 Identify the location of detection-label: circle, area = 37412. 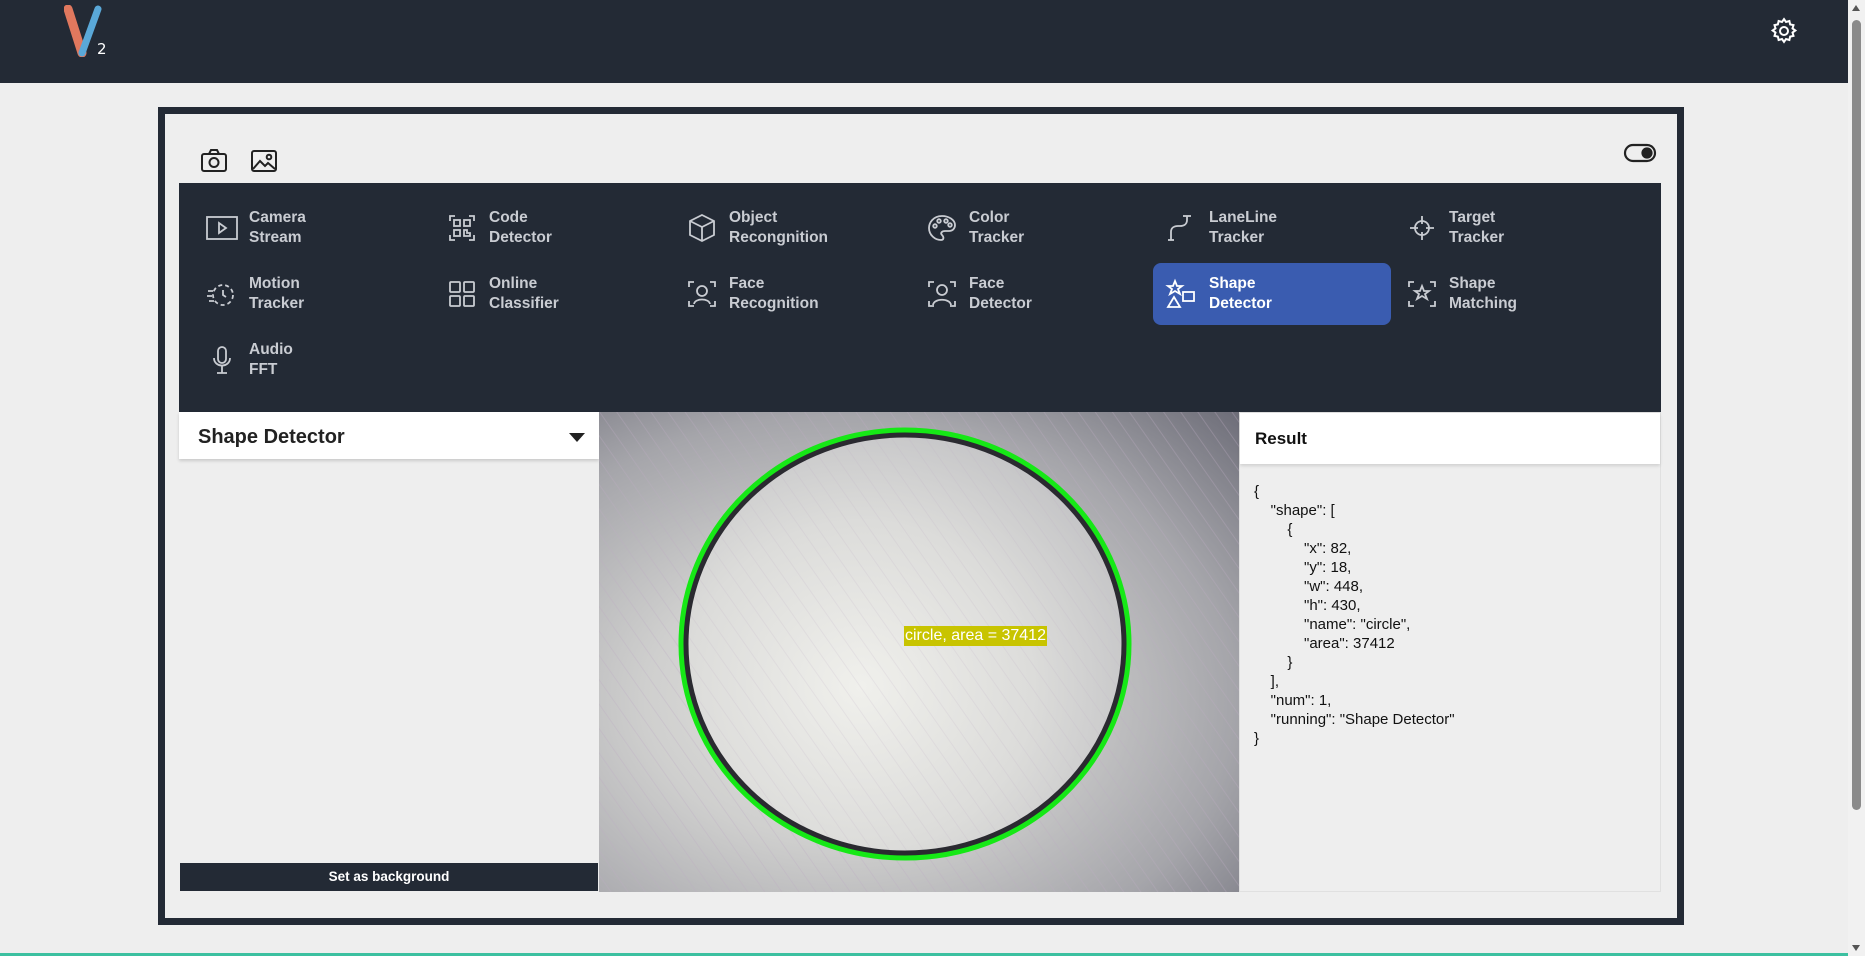
(975, 636).